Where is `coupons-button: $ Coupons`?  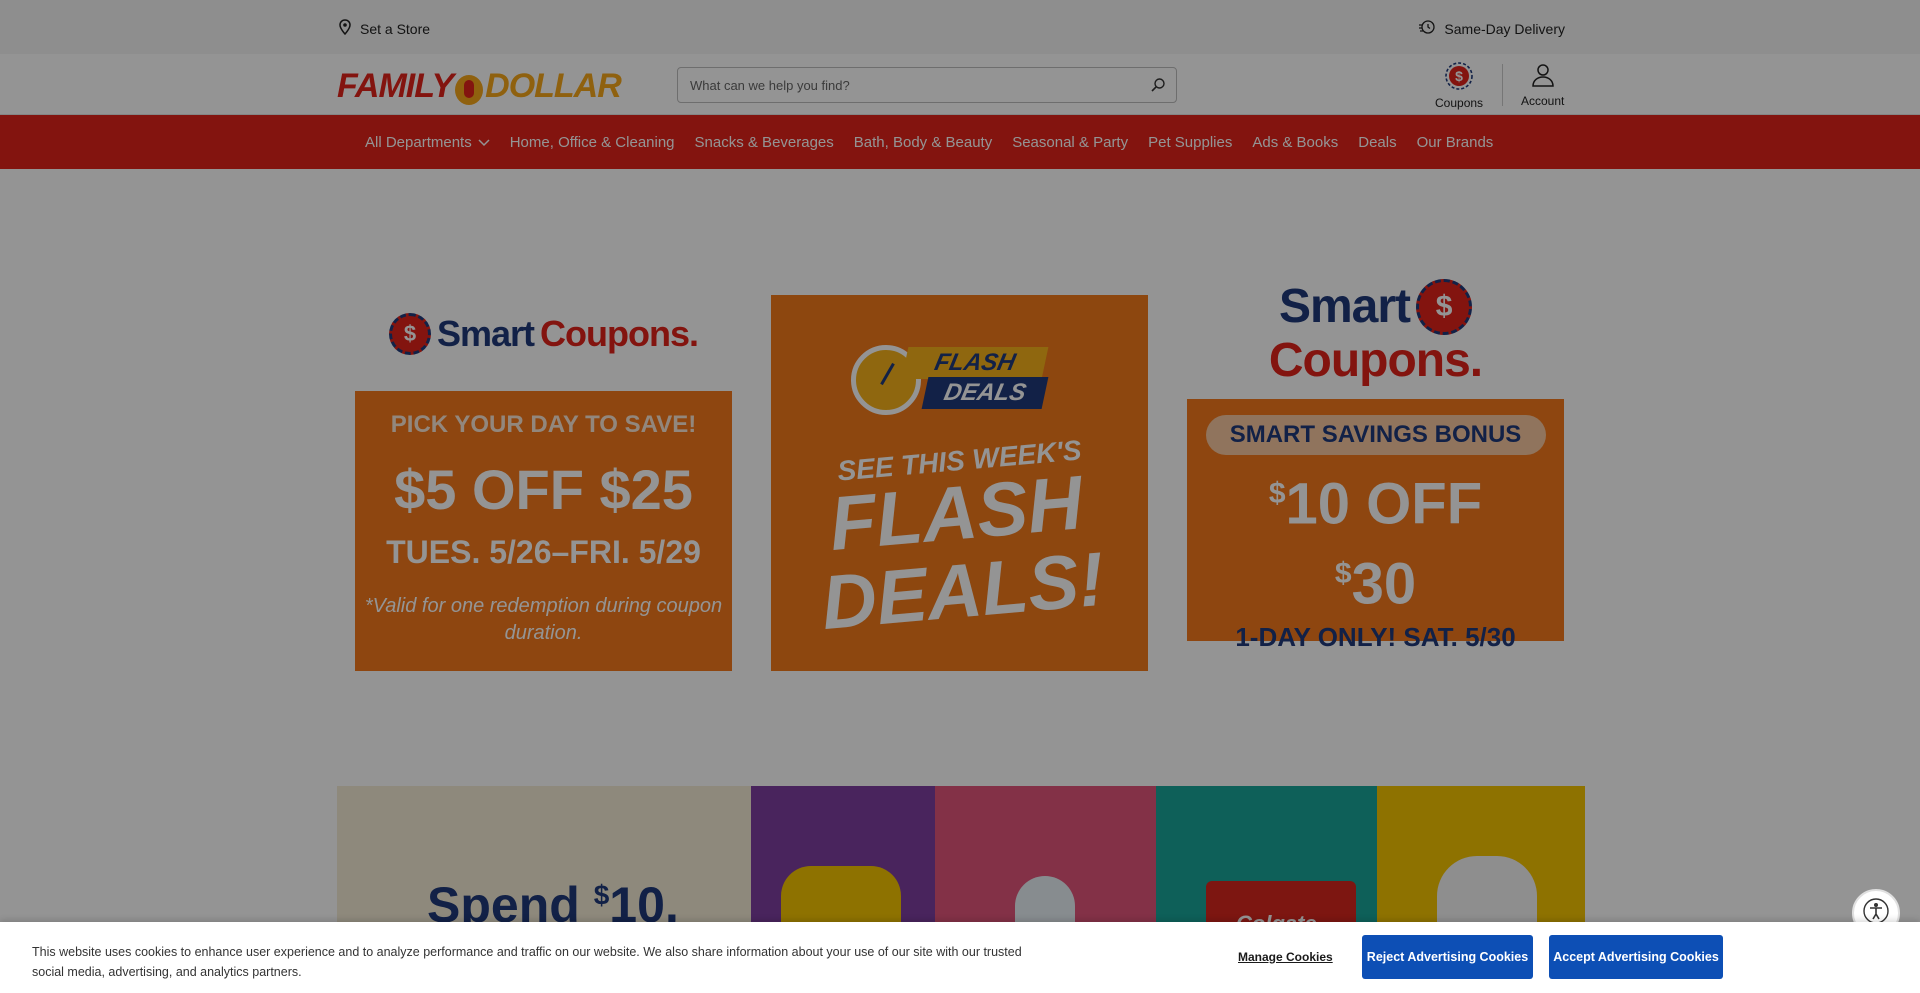
coupons-button: $ Coupons is located at coordinates (1459, 86).